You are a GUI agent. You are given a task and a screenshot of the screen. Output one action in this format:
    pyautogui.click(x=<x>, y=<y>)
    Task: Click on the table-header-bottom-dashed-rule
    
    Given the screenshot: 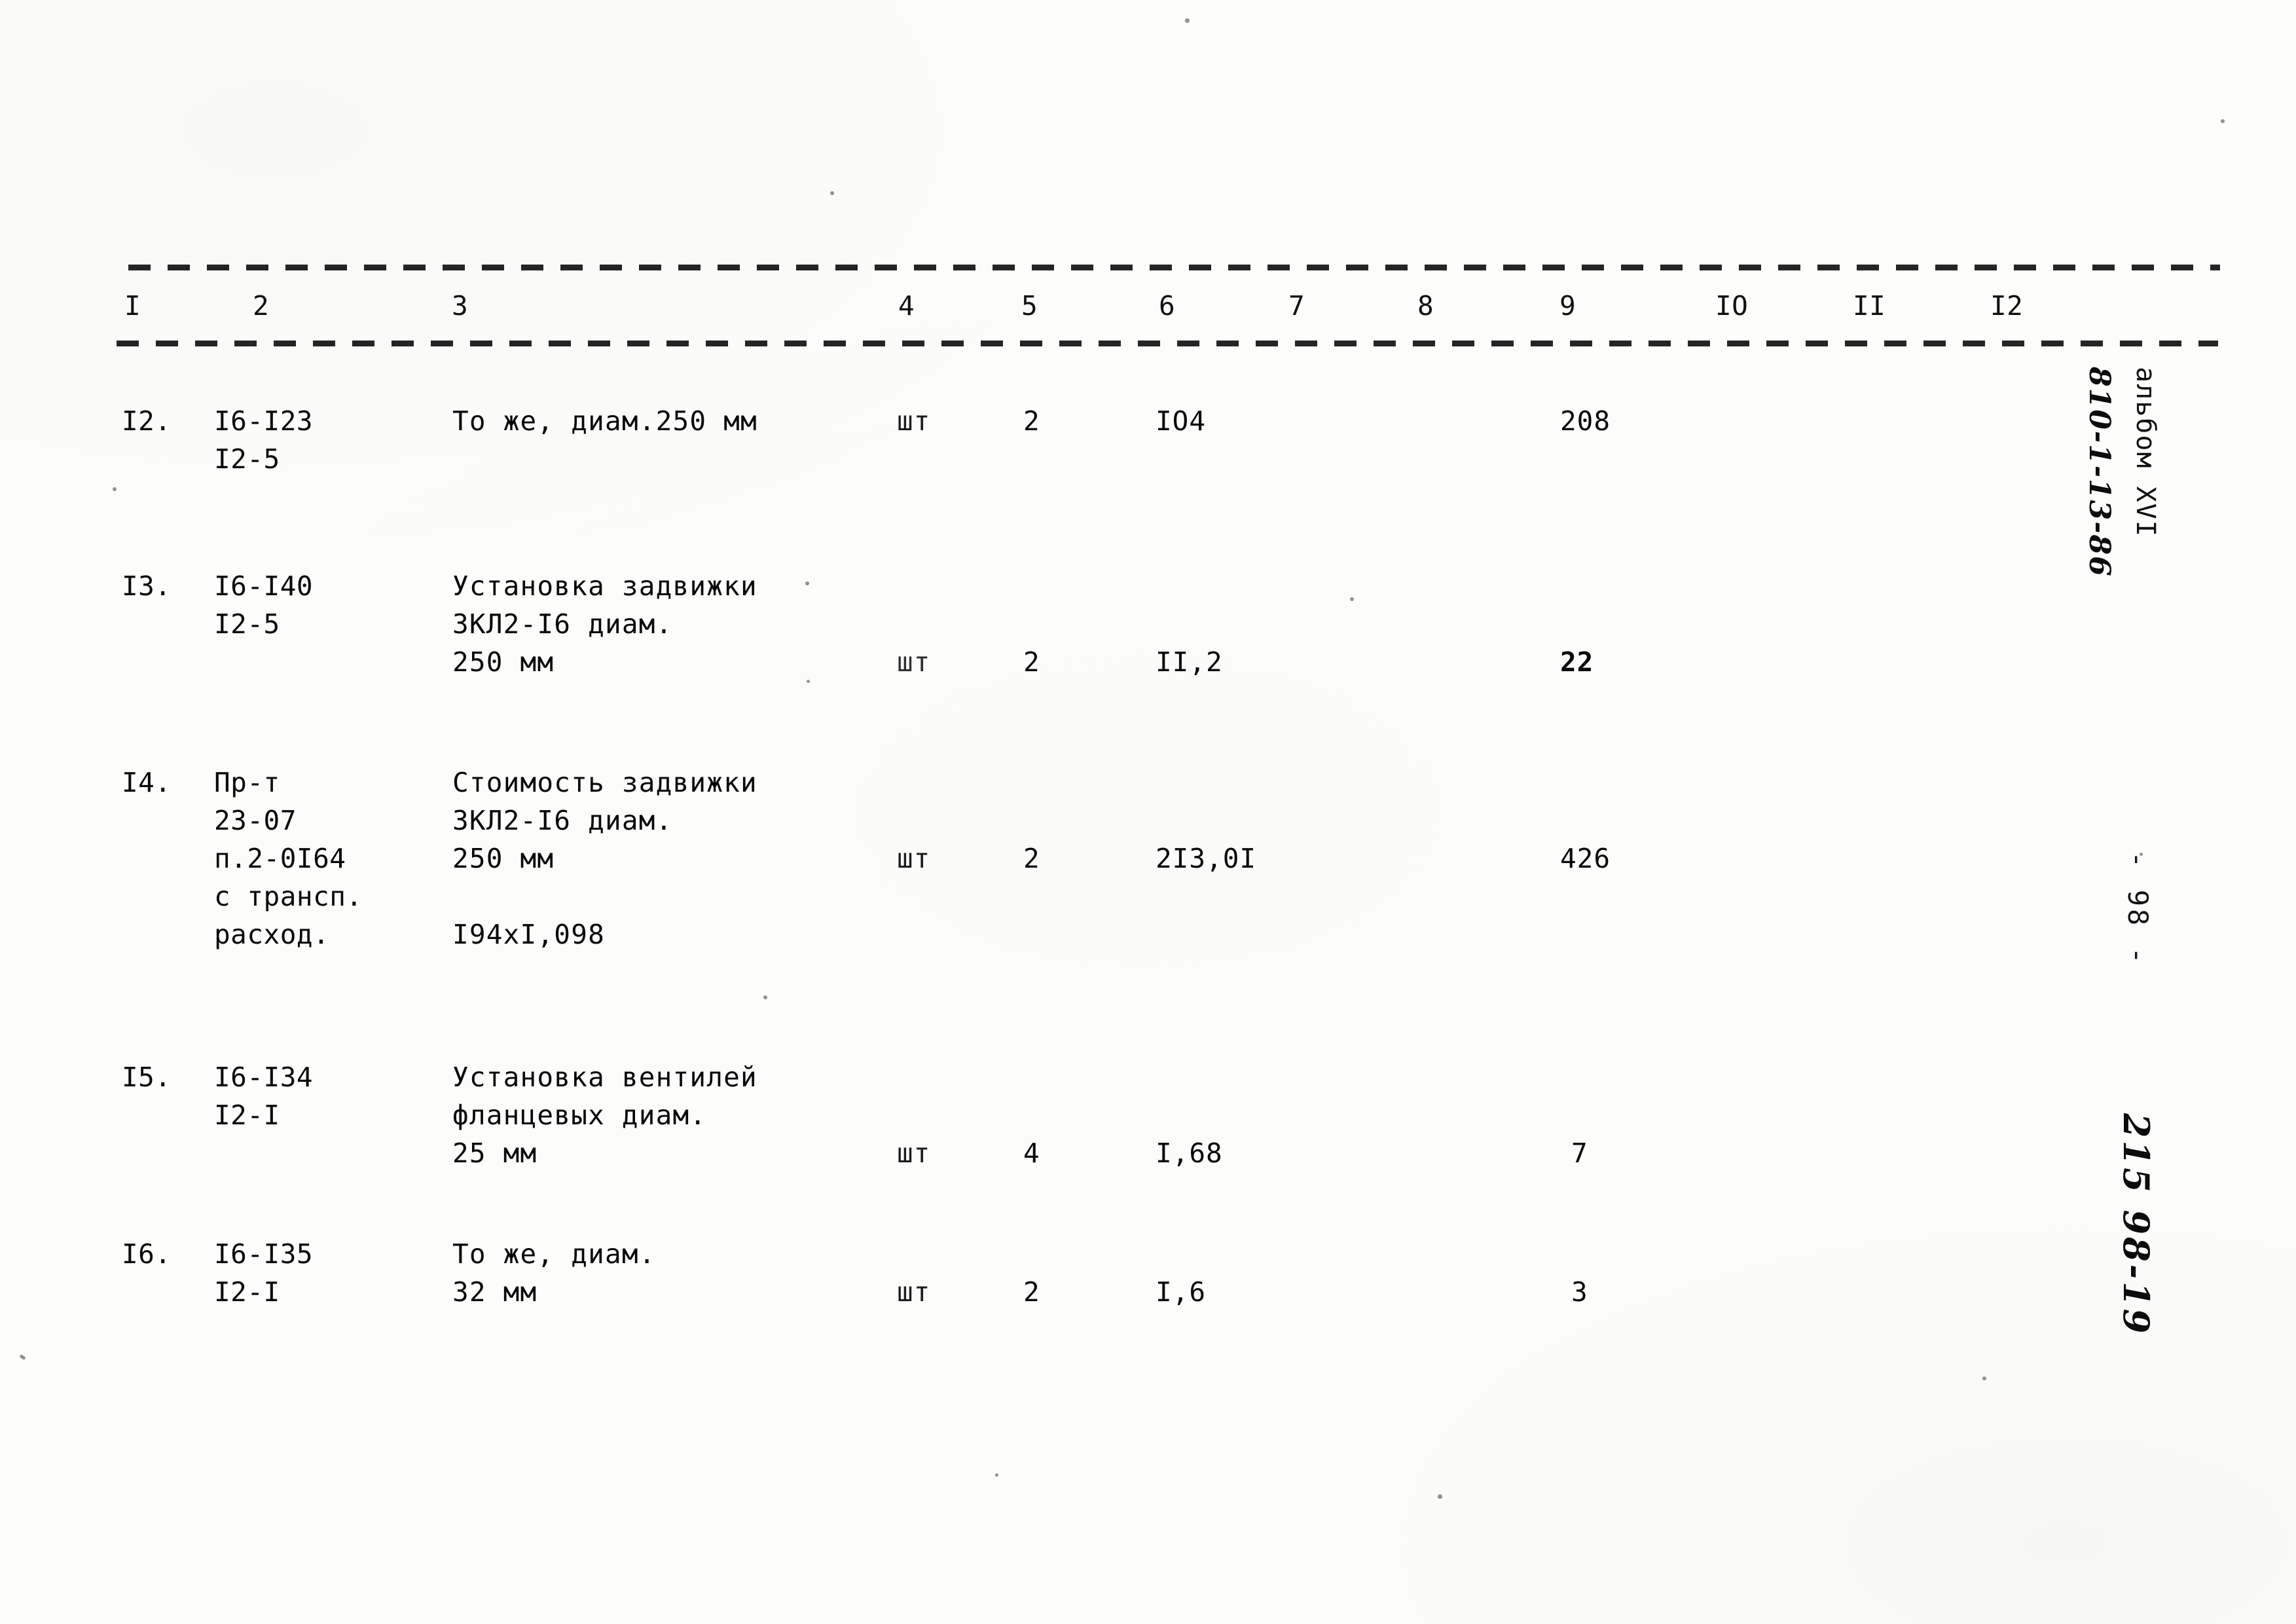 What is the action you would take?
    pyautogui.click(x=1167, y=343)
    